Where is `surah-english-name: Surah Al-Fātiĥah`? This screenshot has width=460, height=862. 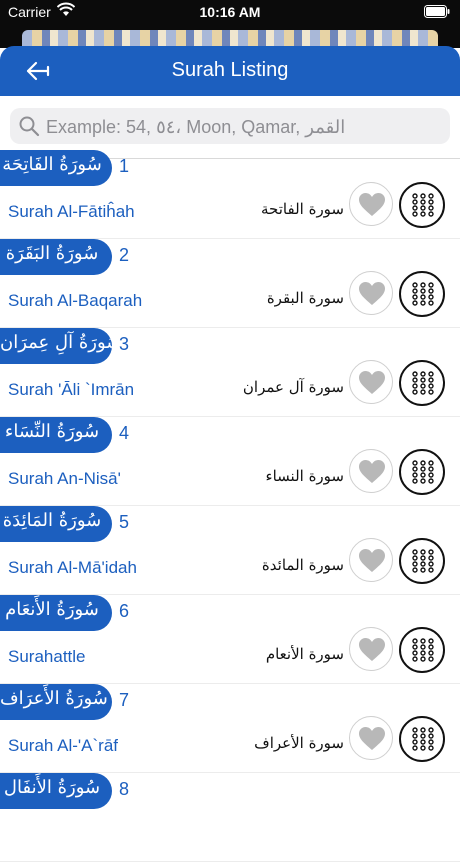
surah-english-name: Surah Al-Fātiĥah is located at coordinates (71, 211).